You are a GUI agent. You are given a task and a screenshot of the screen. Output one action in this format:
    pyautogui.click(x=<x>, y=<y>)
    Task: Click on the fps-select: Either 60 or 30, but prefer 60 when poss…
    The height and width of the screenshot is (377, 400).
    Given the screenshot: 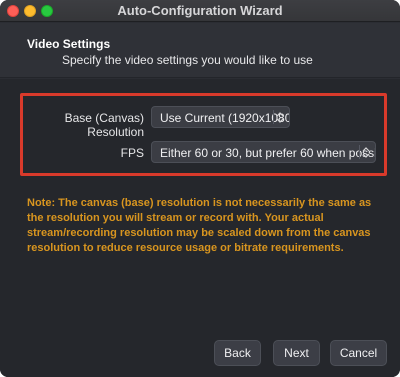 What is the action you would take?
    pyautogui.click(x=263, y=152)
    